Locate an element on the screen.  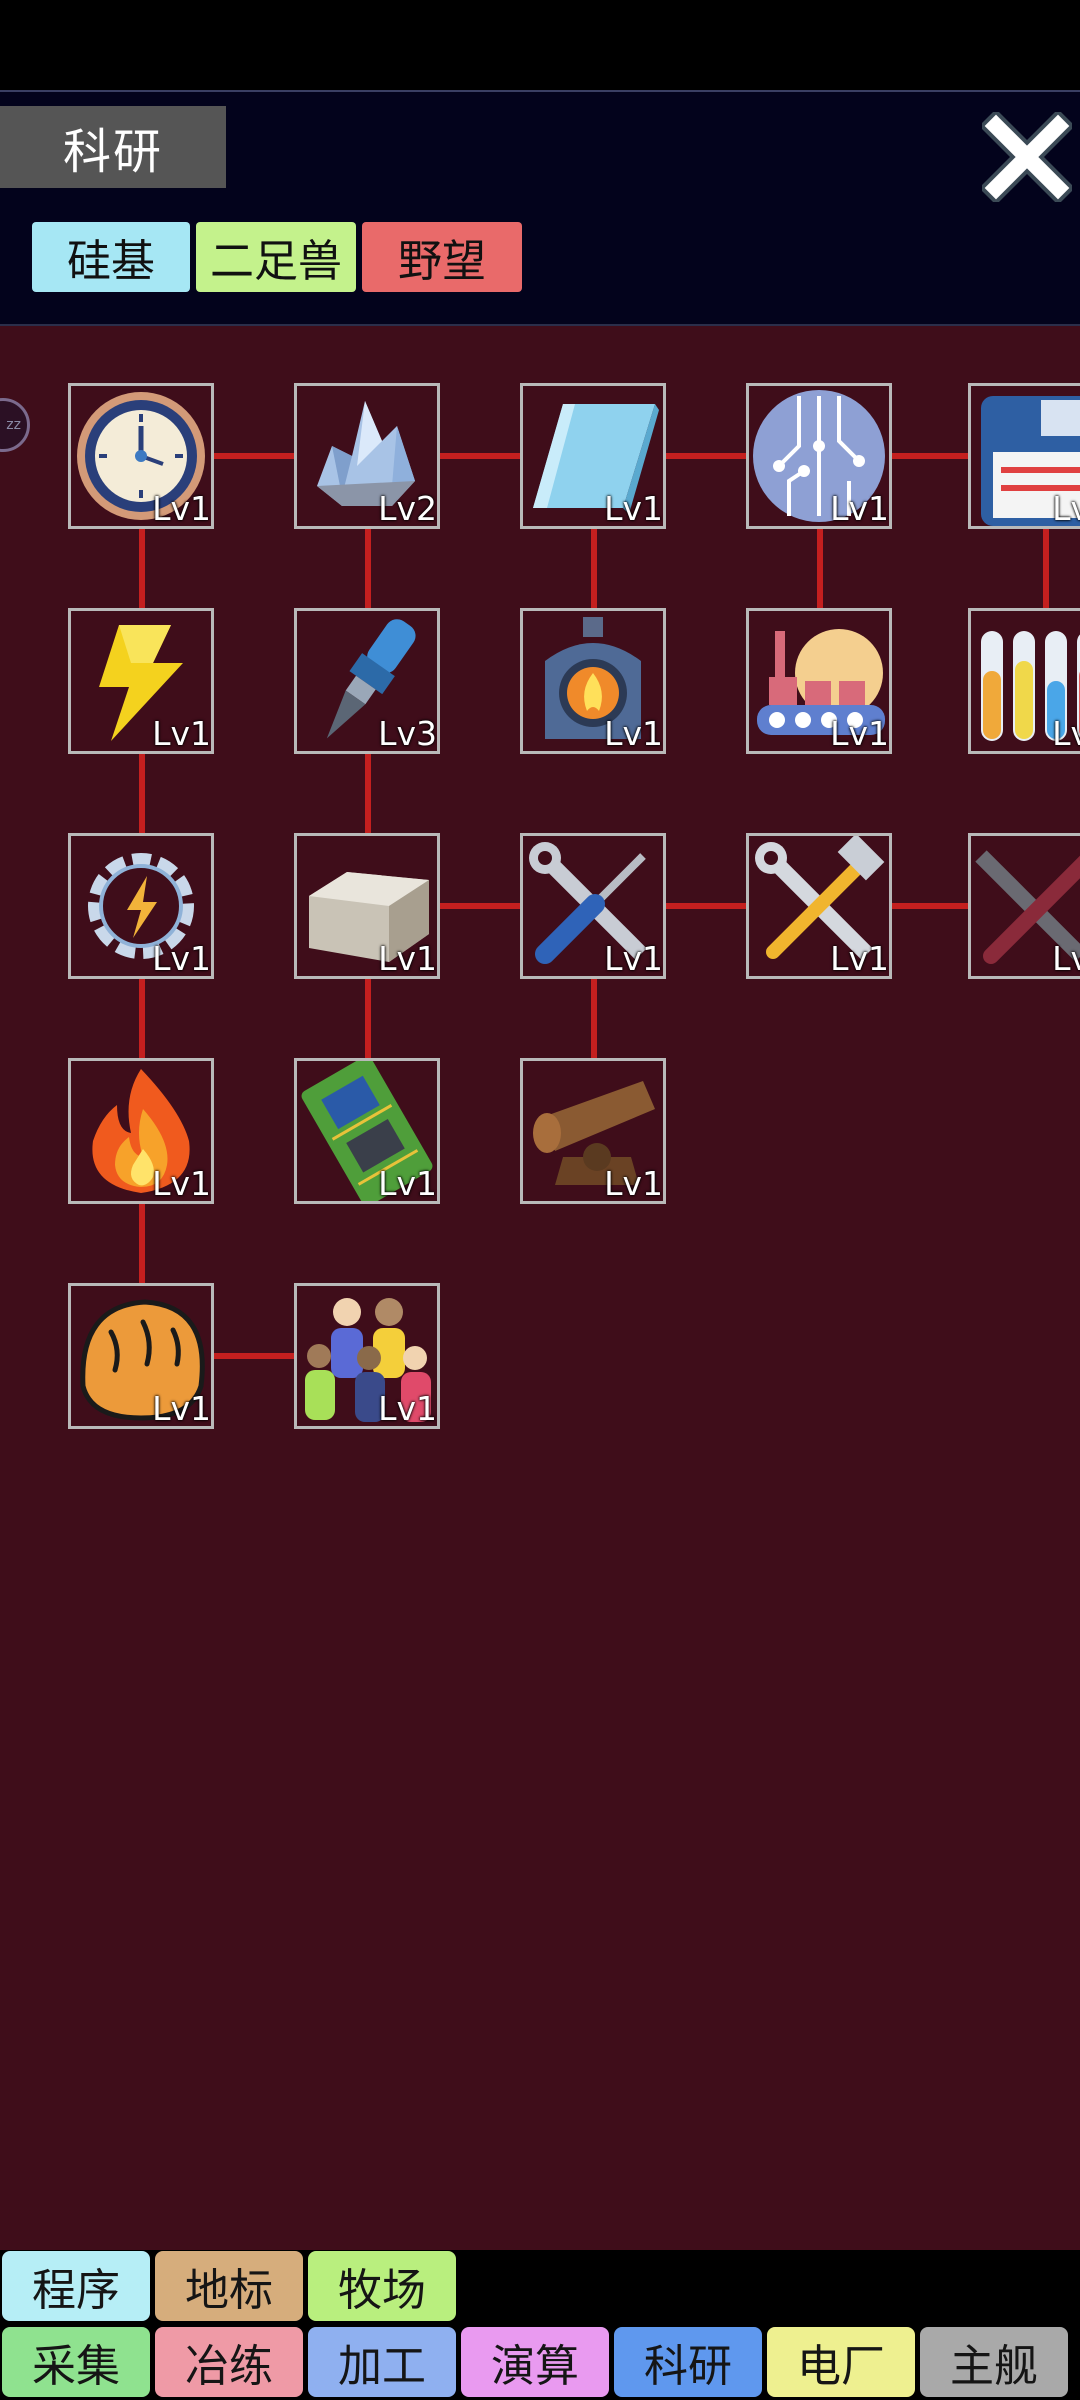
research-node-people-group: Lv1 is located at coordinates (367, 1356).